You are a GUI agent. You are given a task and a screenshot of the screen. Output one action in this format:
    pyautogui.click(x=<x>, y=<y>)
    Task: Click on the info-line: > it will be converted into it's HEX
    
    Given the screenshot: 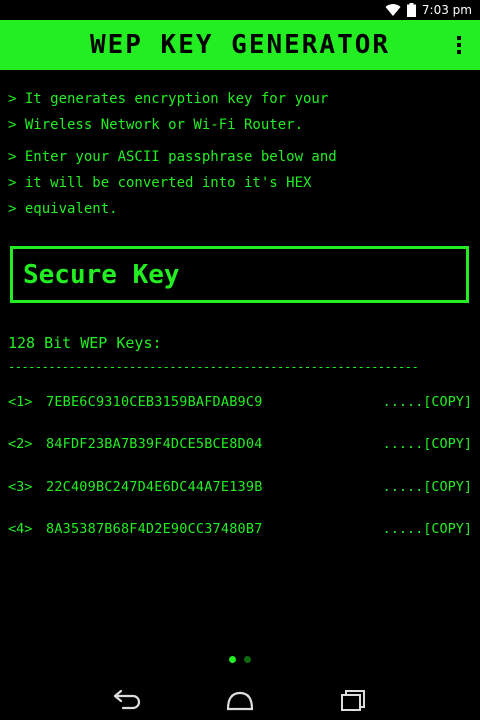 What is the action you would take?
    pyautogui.click(x=160, y=183)
    